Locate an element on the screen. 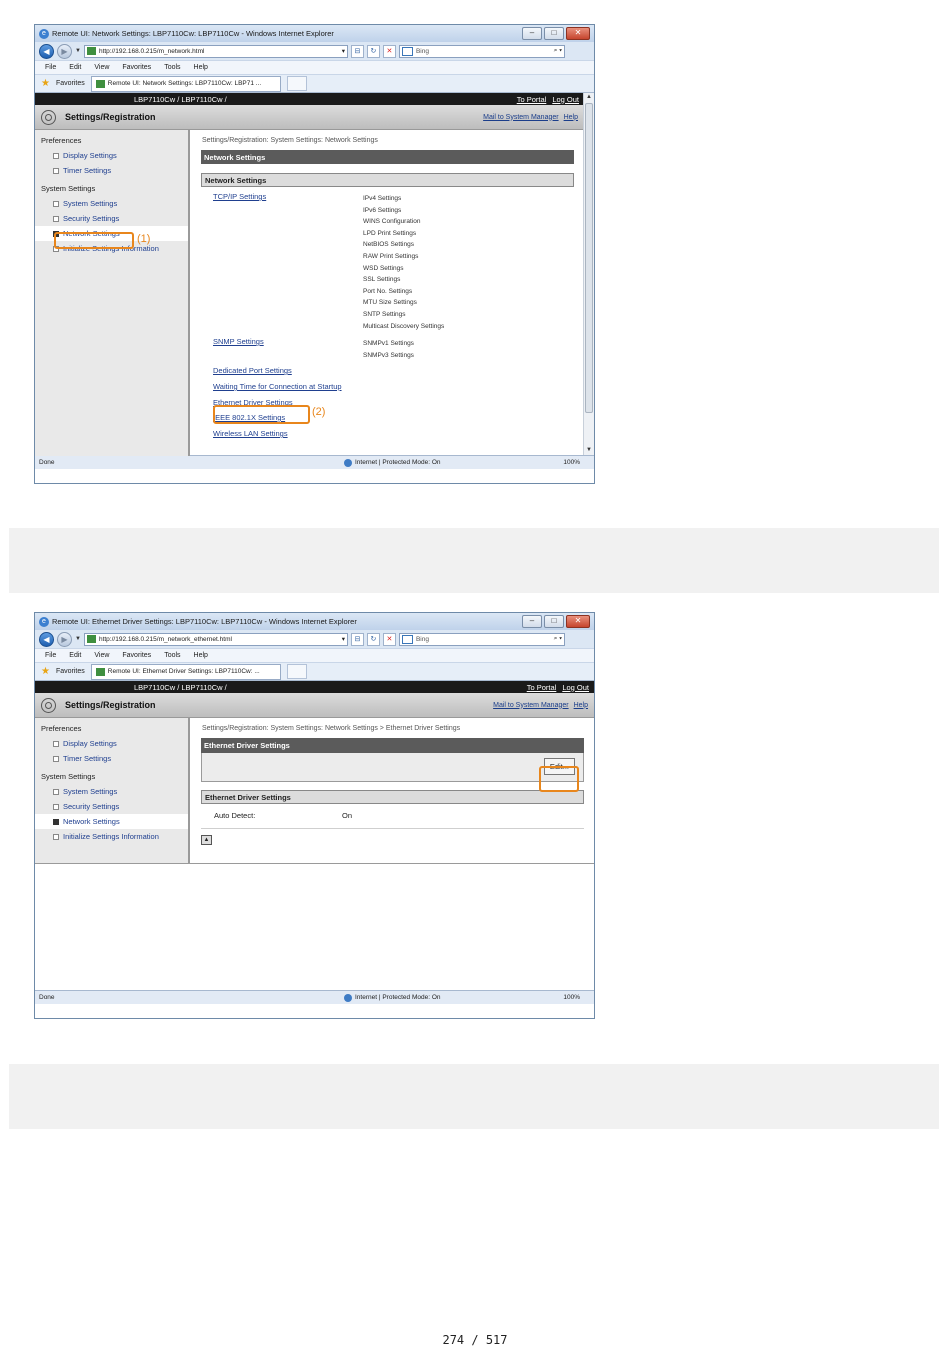  nav-group-preferences: Preferences is located at coordinates (61, 140).